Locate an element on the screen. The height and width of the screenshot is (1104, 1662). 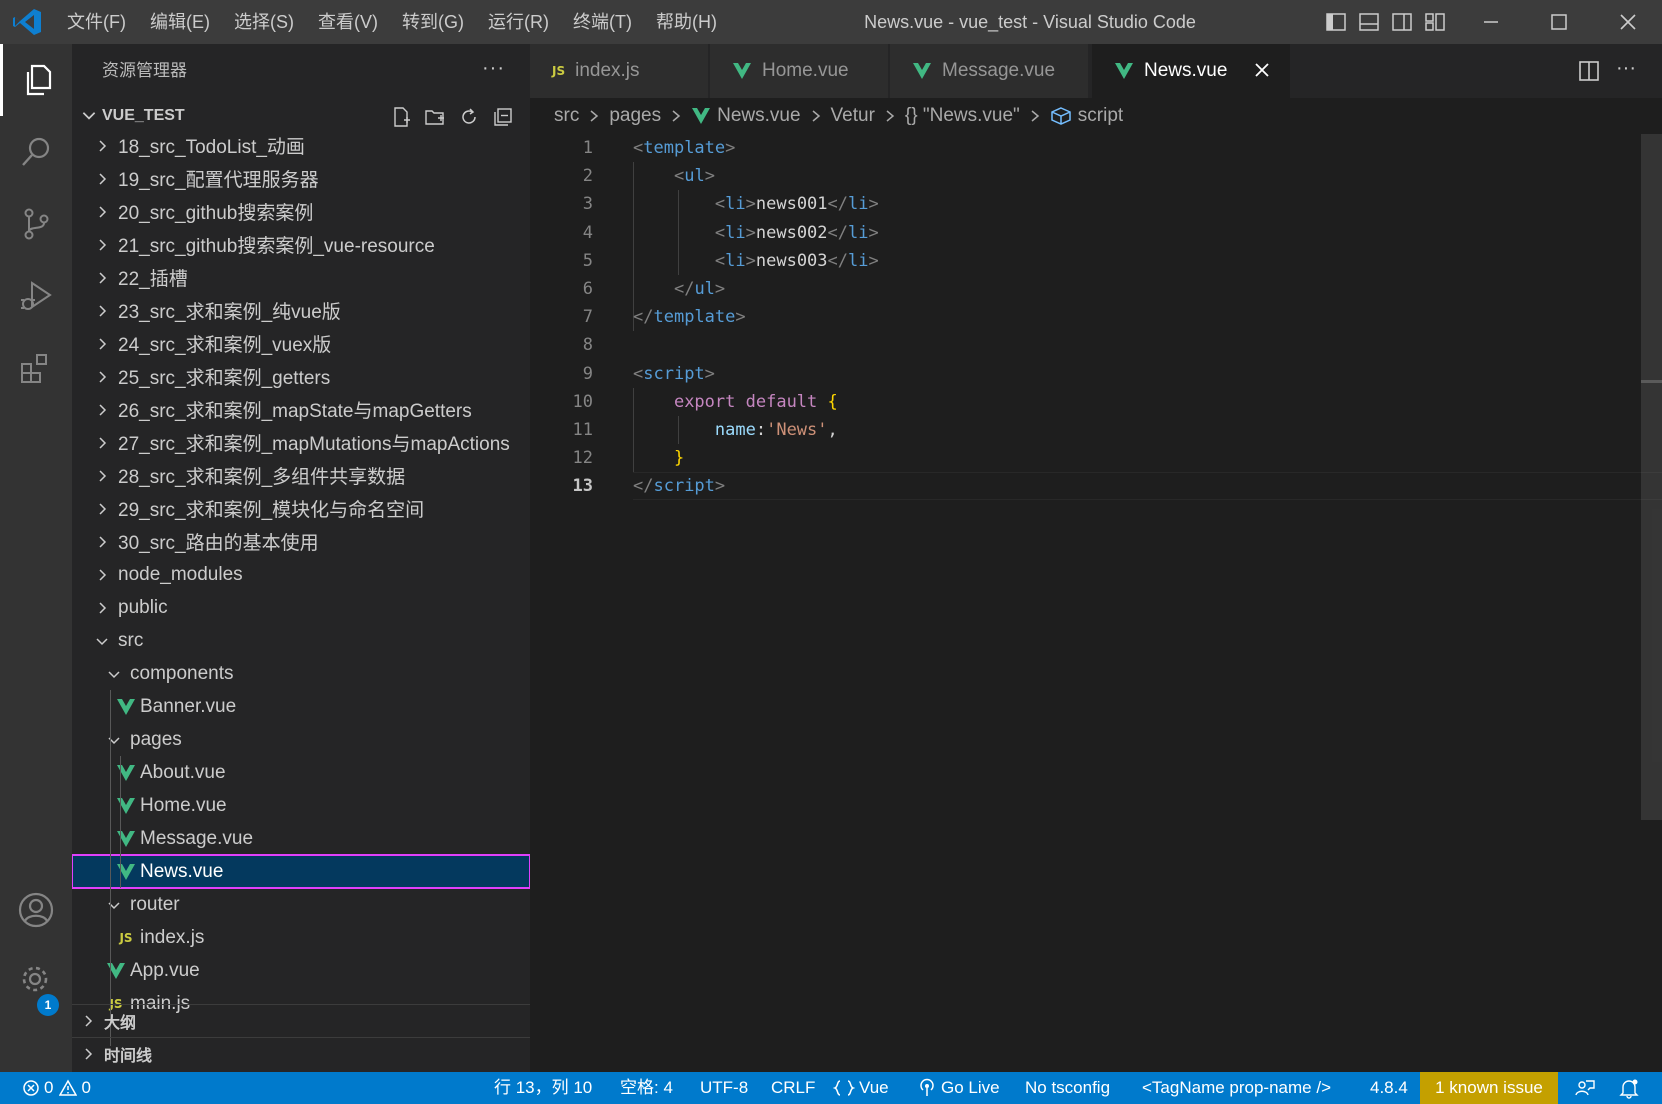
maximize-icon is located at coordinates (1559, 22).